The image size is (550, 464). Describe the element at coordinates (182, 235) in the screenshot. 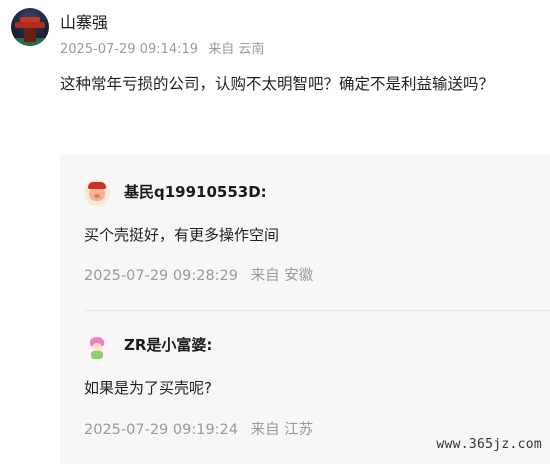

I see `reply-body: 买个壳挺好，有更多操作空间` at that location.